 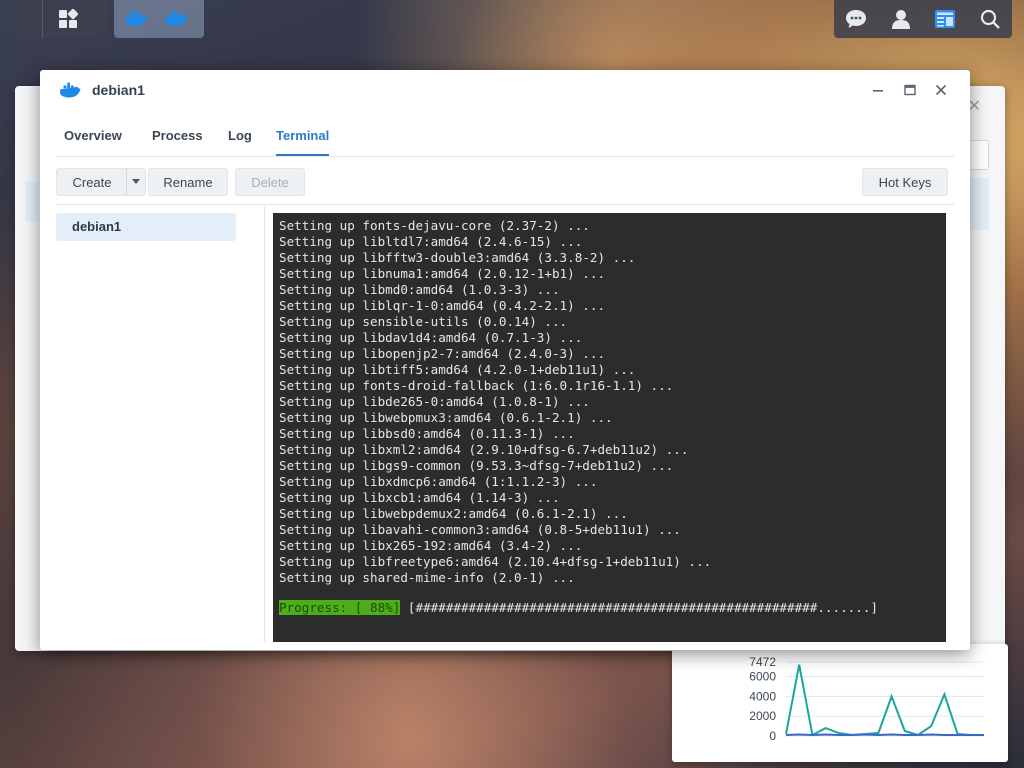 I want to click on create-dropdown-button, so click(x=136, y=182).